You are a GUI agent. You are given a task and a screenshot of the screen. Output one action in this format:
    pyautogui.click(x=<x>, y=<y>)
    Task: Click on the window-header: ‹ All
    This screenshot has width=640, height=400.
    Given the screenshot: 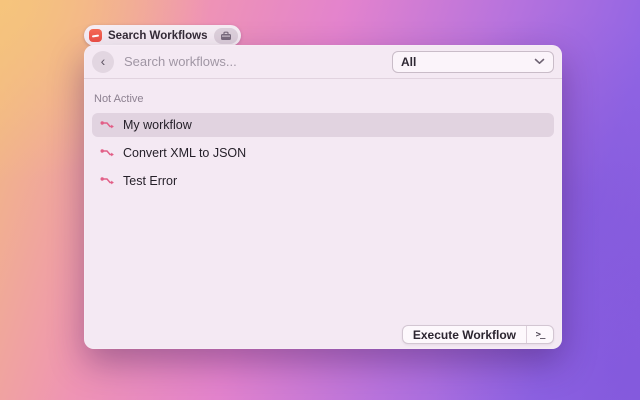 What is the action you would take?
    pyautogui.click(x=323, y=62)
    